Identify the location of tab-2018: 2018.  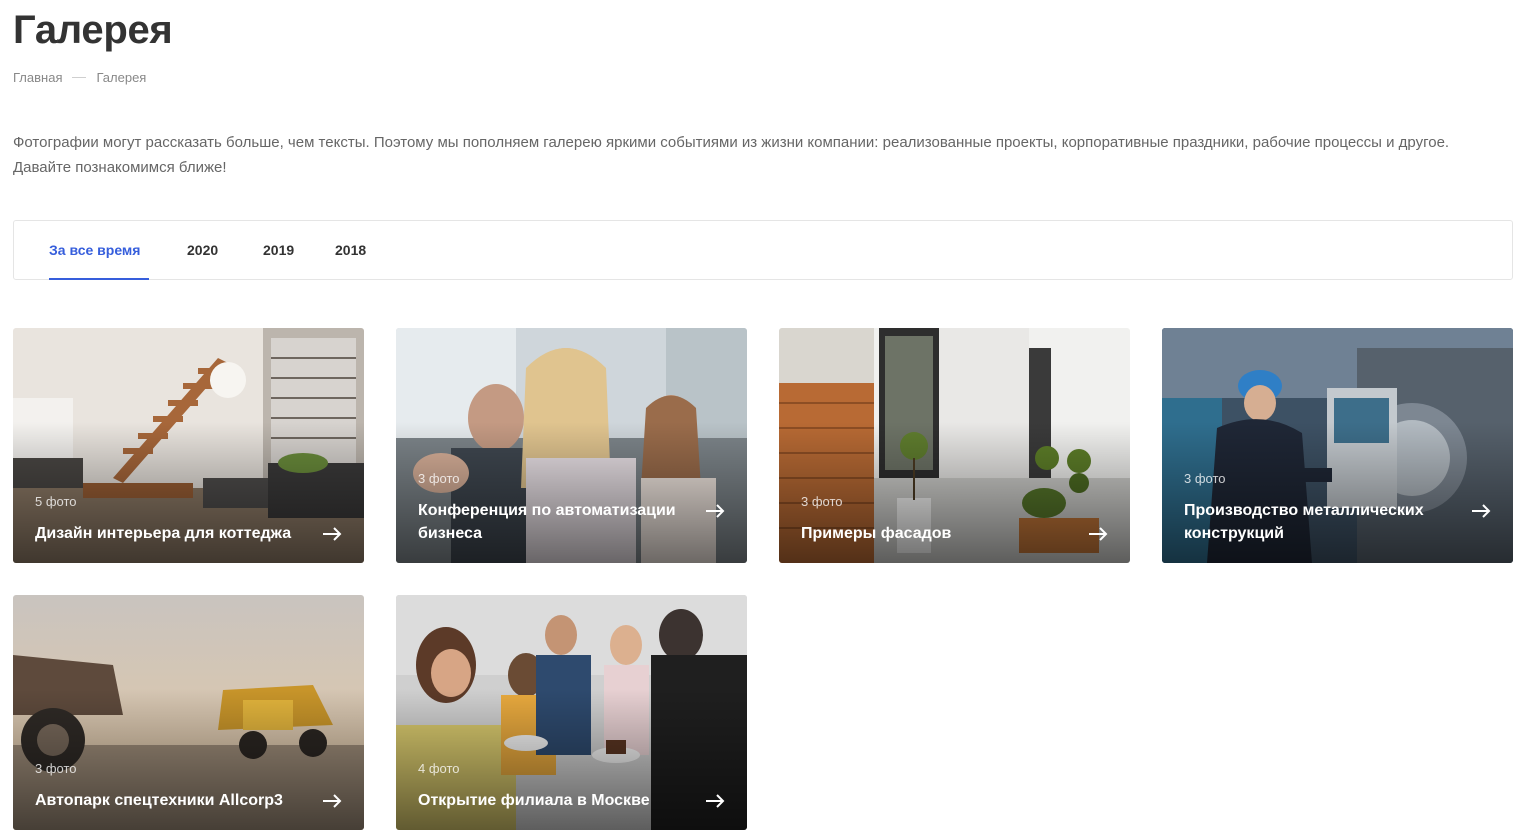
(350, 250).